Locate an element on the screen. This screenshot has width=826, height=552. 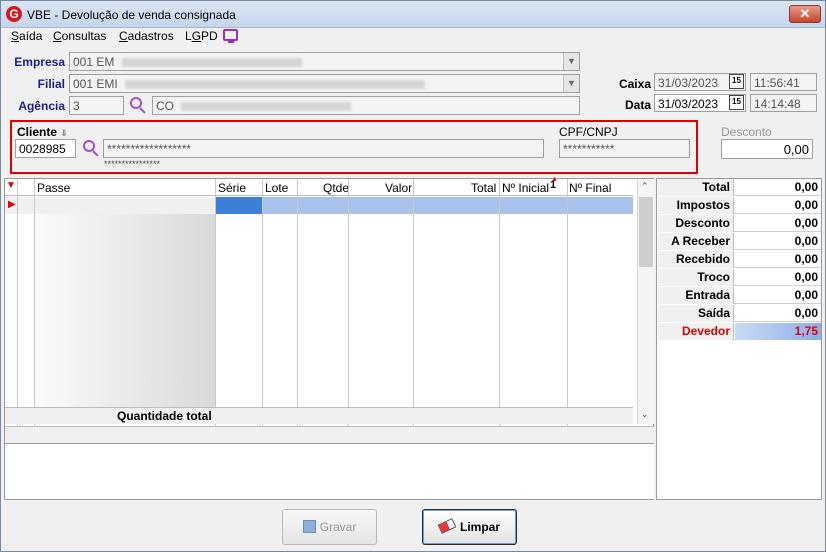
col-n-final: Nº Final is located at coordinates (590, 188).